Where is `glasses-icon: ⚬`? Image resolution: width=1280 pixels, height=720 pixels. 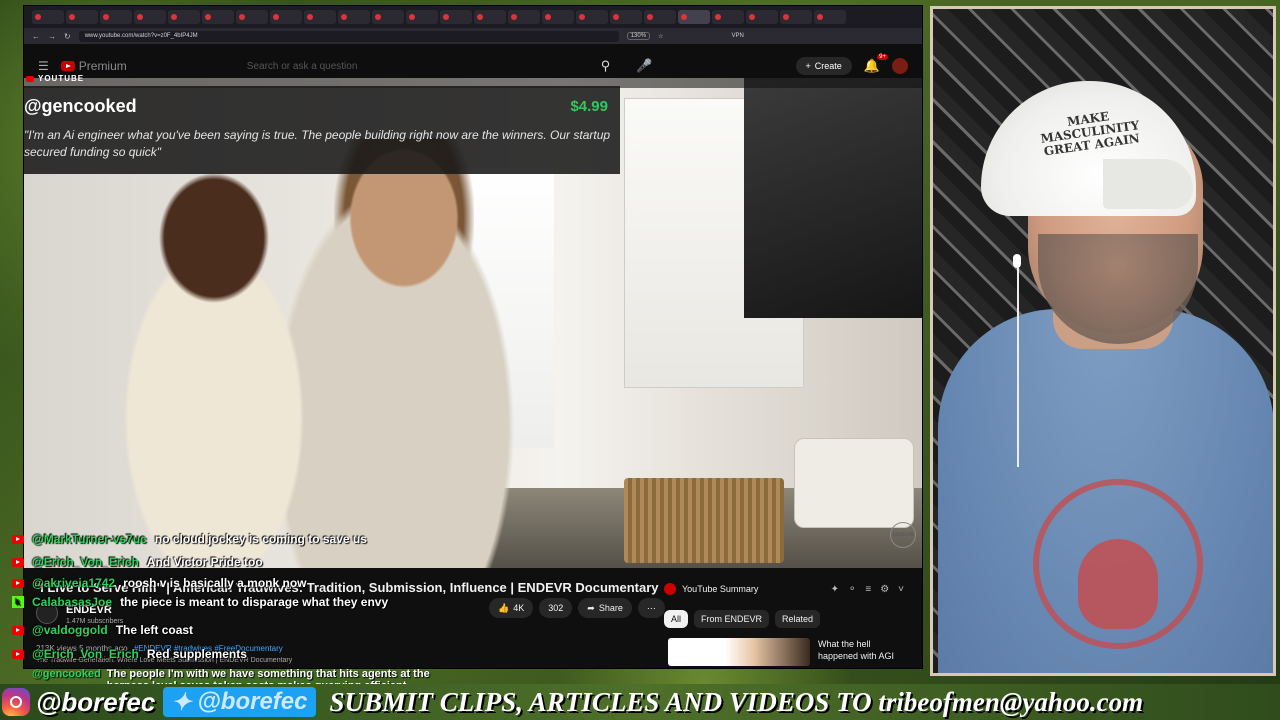
glasses-icon: ⚬ is located at coordinates (852, 589).